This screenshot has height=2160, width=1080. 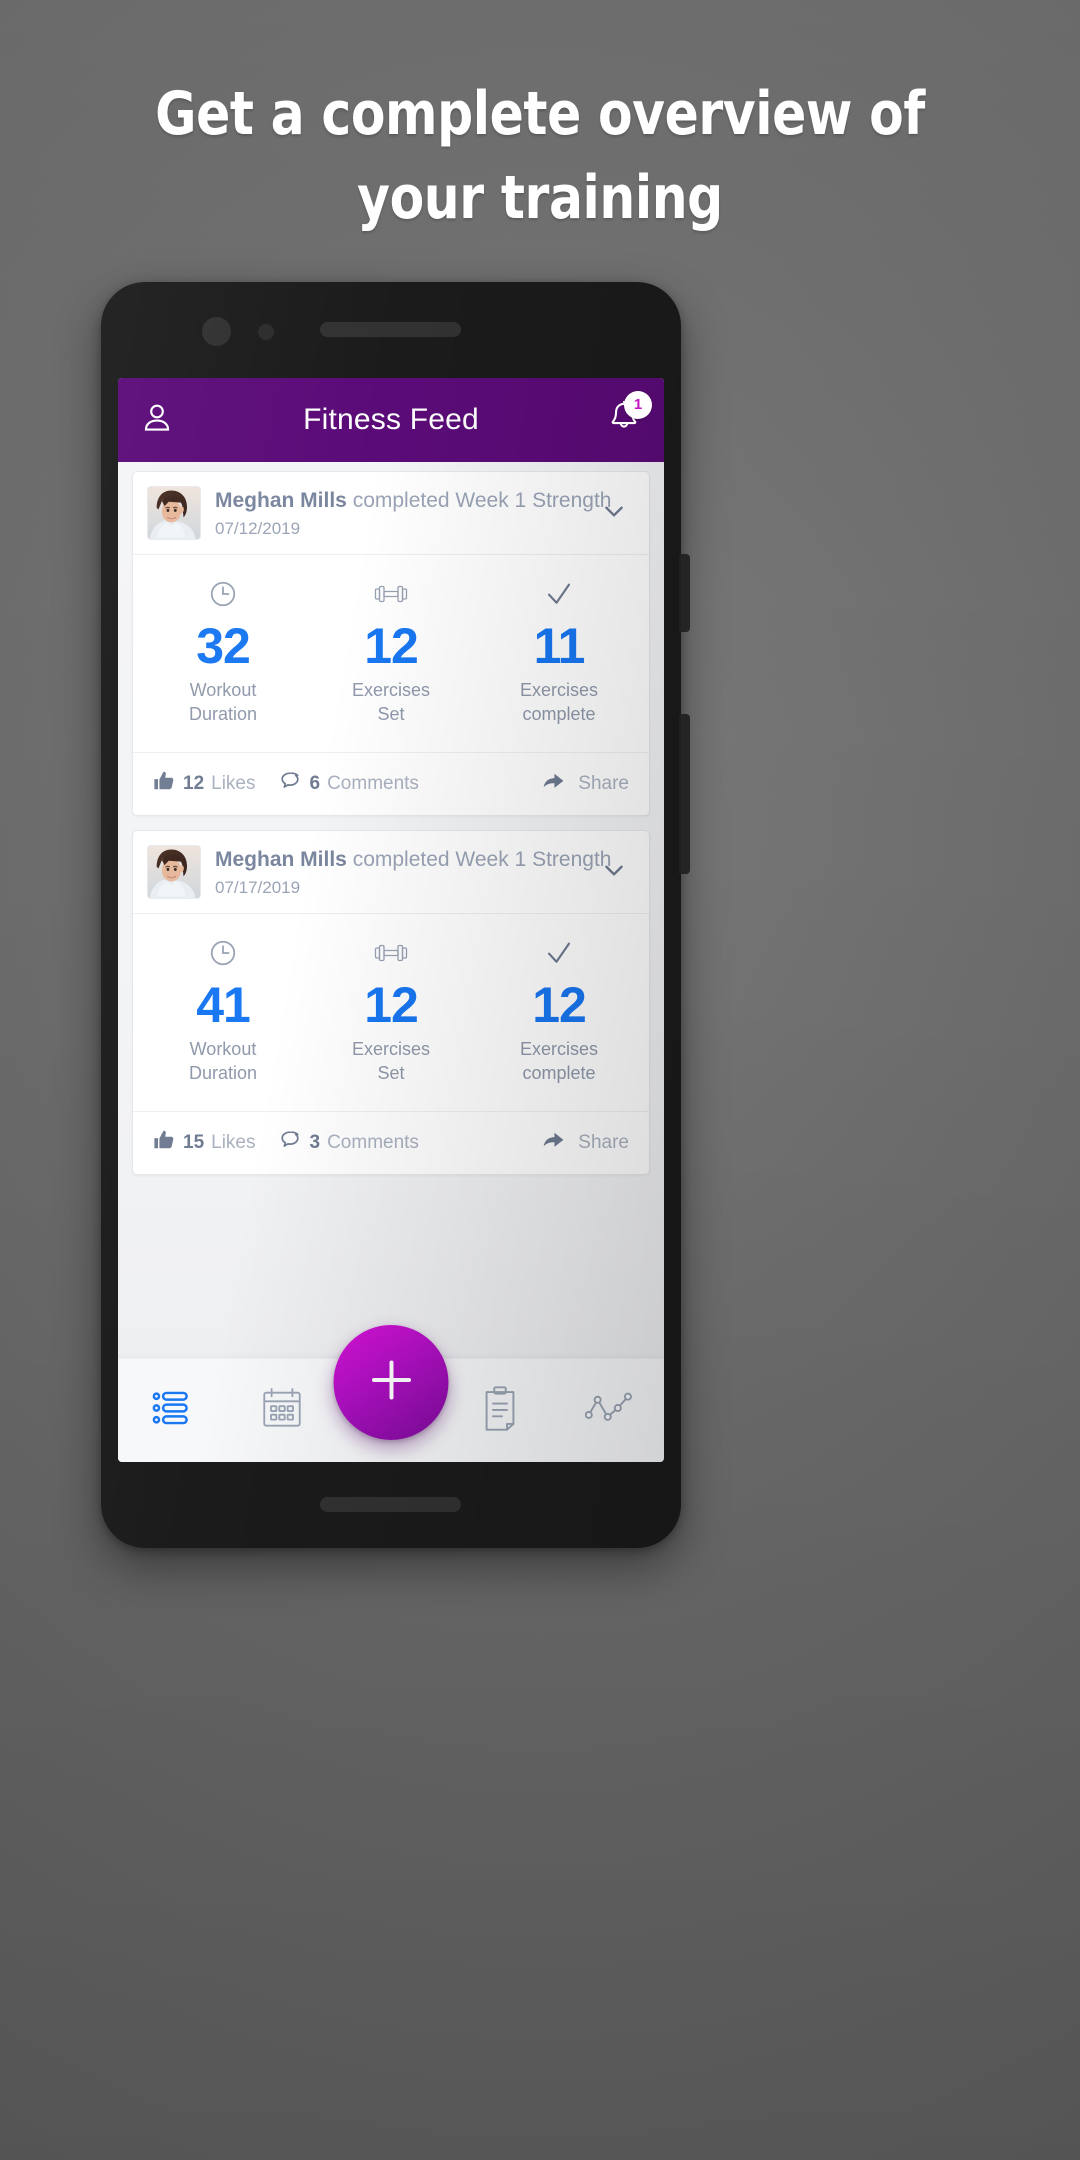 What do you see at coordinates (540, 198) in the screenshot?
I see `headline-line-2: your training` at bounding box center [540, 198].